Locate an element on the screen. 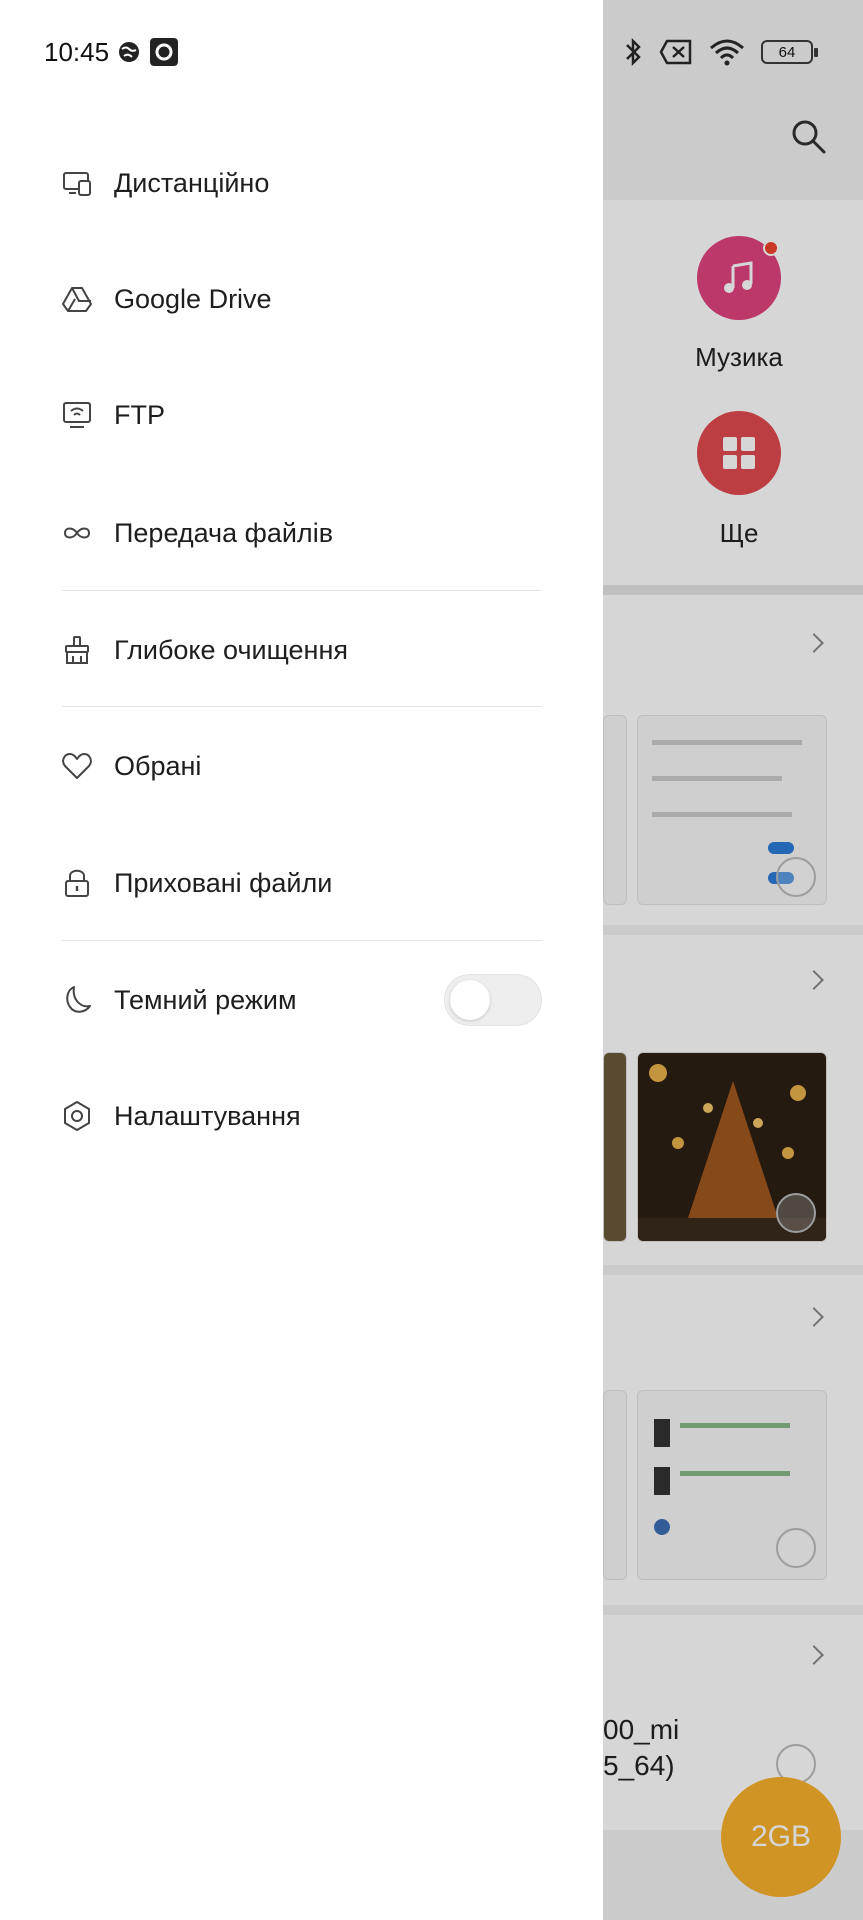 This screenshot has width=863, height=1920. drawer-item-label: Налаштування is located at coordinates (207, 1115).